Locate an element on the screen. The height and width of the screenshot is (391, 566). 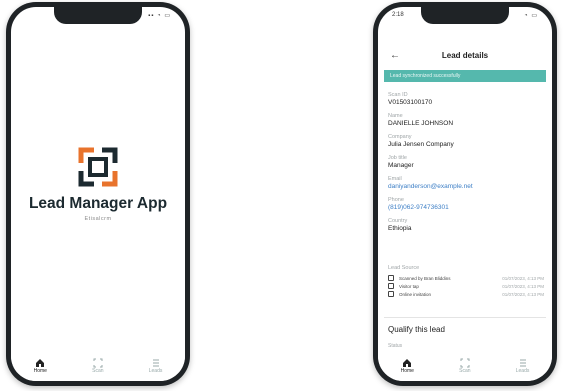
field-value: V01503100170 is located at coordinates (410, 102).